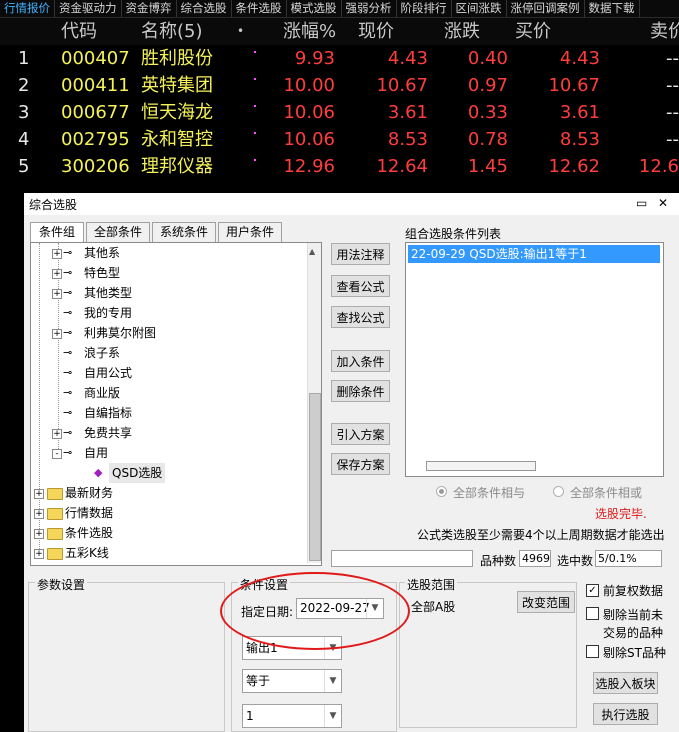 The image size is (679, 732). What do you see at coordinates (27, 8) in the screenshot?
I see `top-tab-0: 行情报价` at bounding box center [27, 8].